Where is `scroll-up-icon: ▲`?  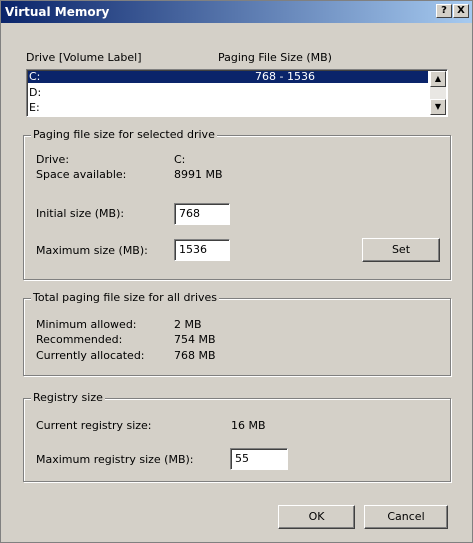
scroll-up-icon: ▲ is located at coordinates (438, 79).